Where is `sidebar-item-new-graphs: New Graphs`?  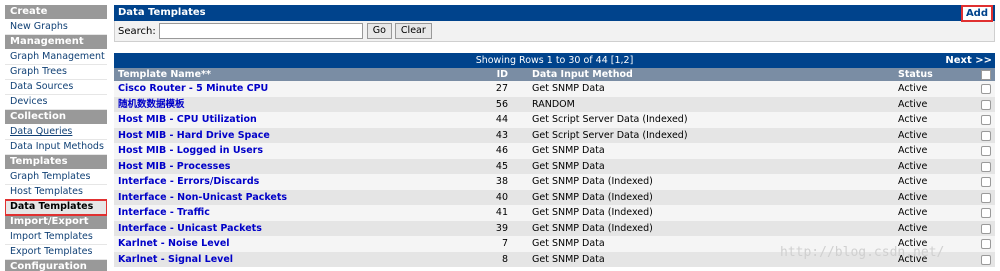
sidebar-item-new-graphs: New Graphs is located at coordinates (56, 27).